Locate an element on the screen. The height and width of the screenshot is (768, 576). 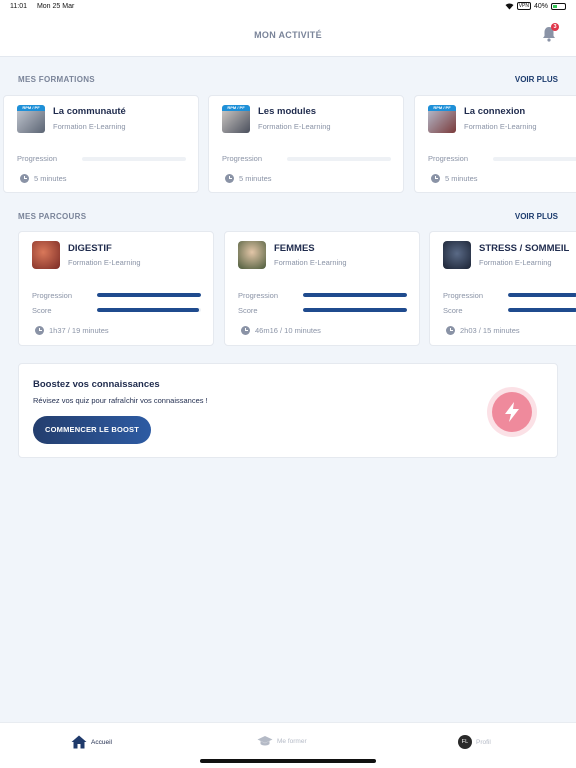
duration: 46m16 / 10 minutes is located at coordinates (281, 330).